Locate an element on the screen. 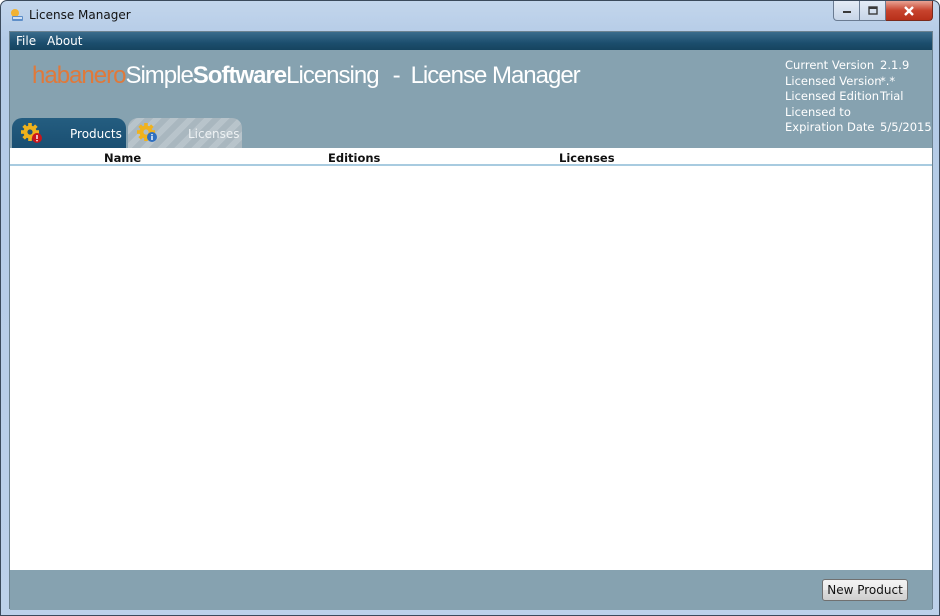  app-icon is located at coordinates (17, 15).